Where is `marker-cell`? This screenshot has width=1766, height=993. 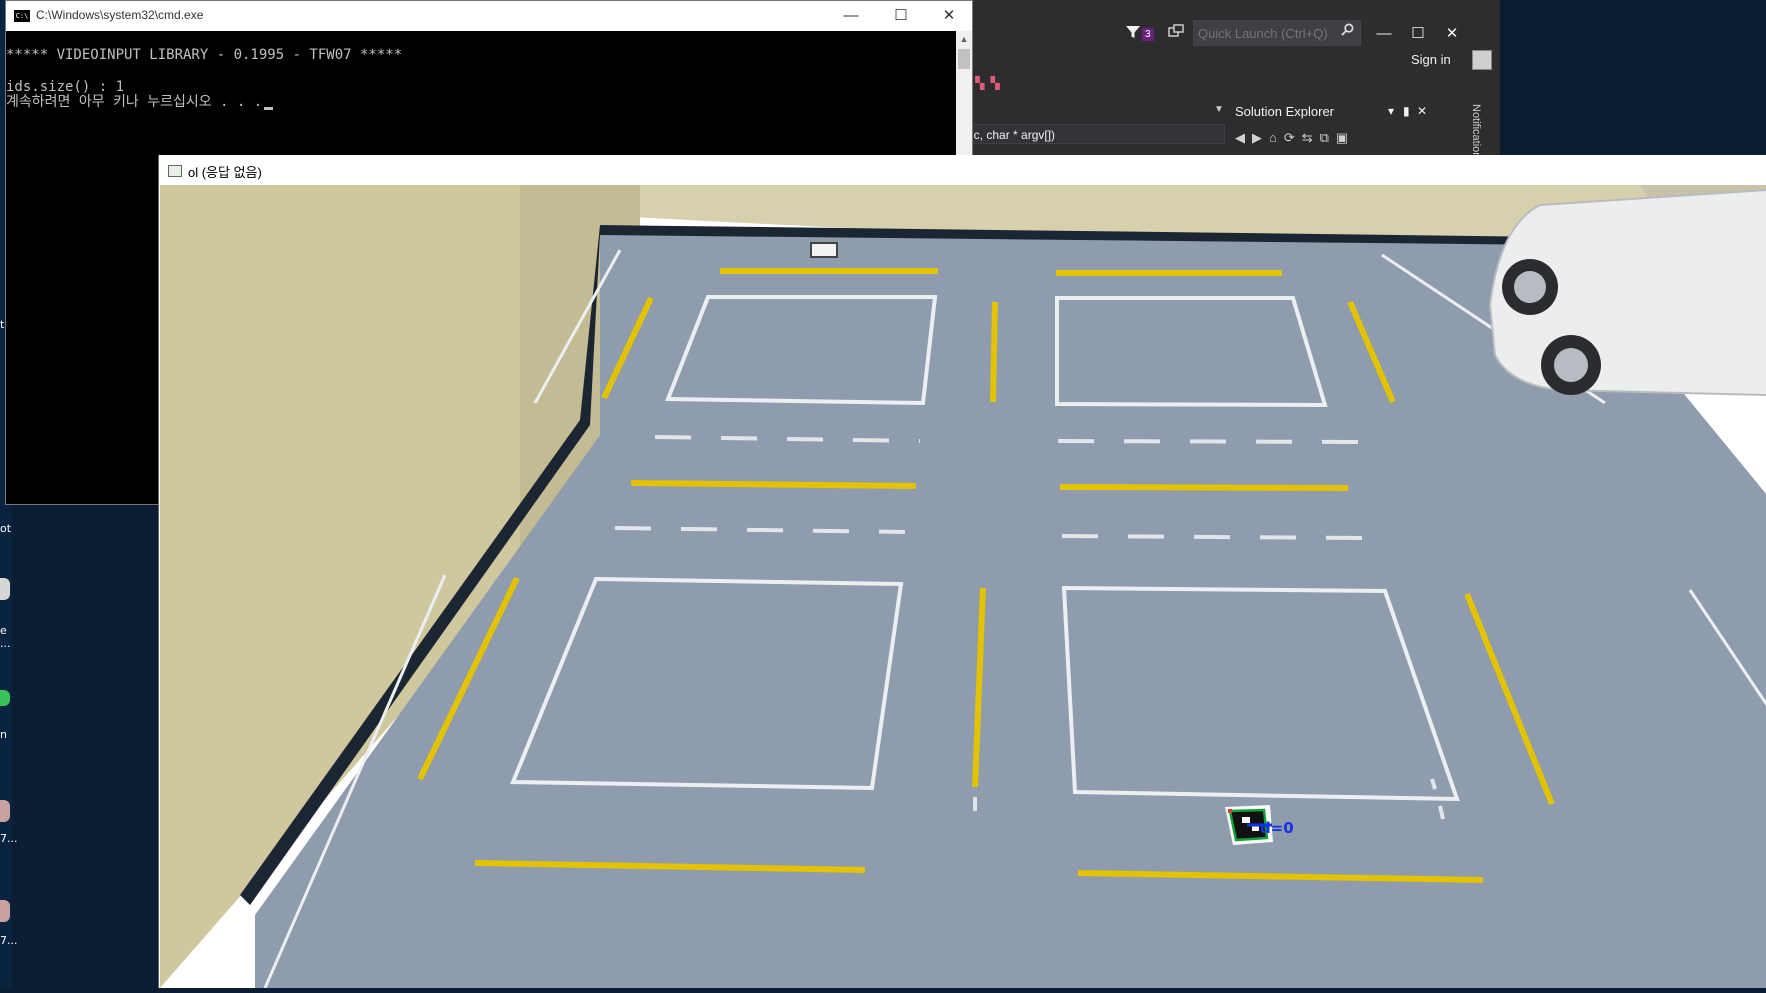
marker-cell is located at coordinates (1246, 820).